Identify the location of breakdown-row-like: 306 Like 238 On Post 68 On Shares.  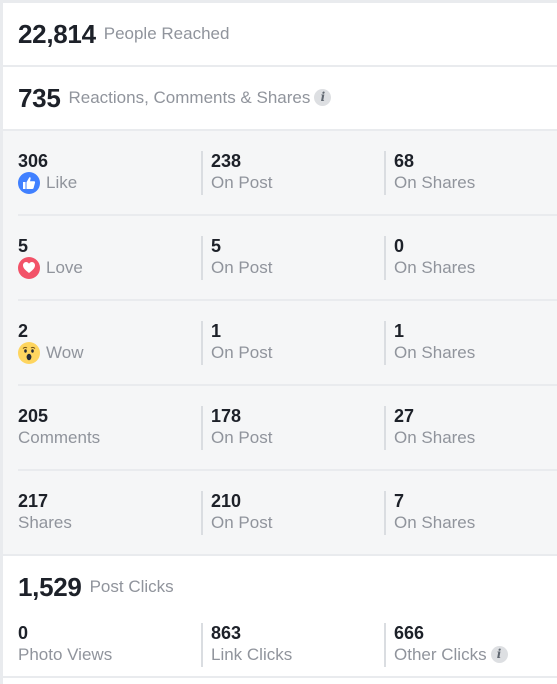
(287, 172).